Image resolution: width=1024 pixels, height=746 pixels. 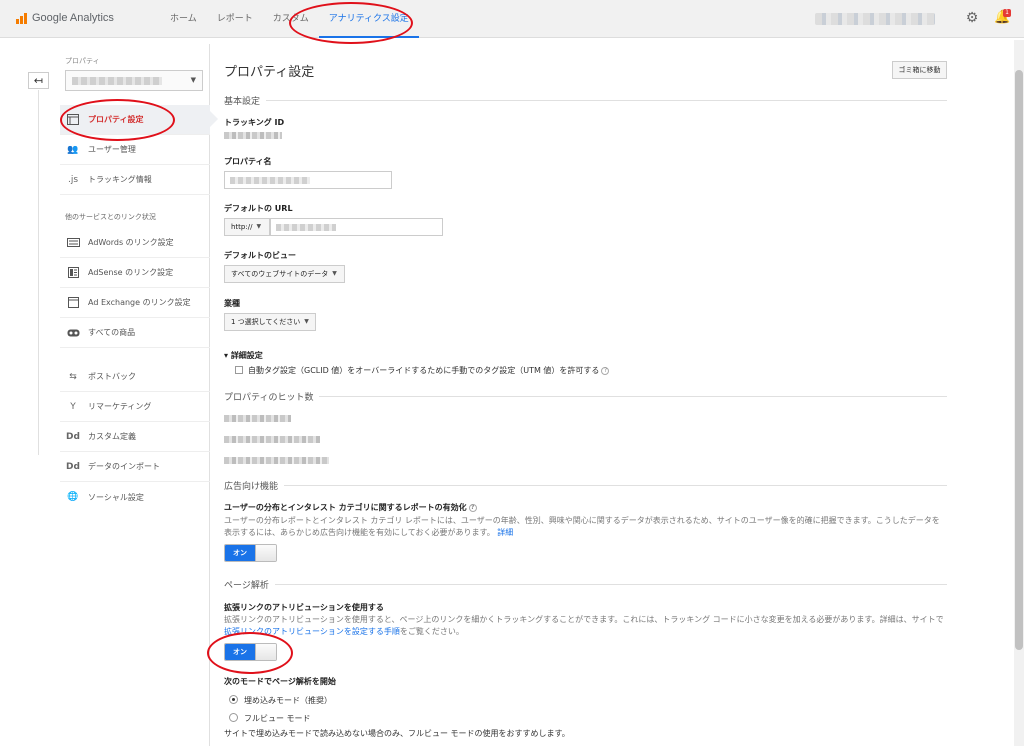 What do you see at coordinates (280, 274) in the screenshot?
I see `default-view-value: すべてのウェブサイトのデータ` at bounding box center [280, 274].